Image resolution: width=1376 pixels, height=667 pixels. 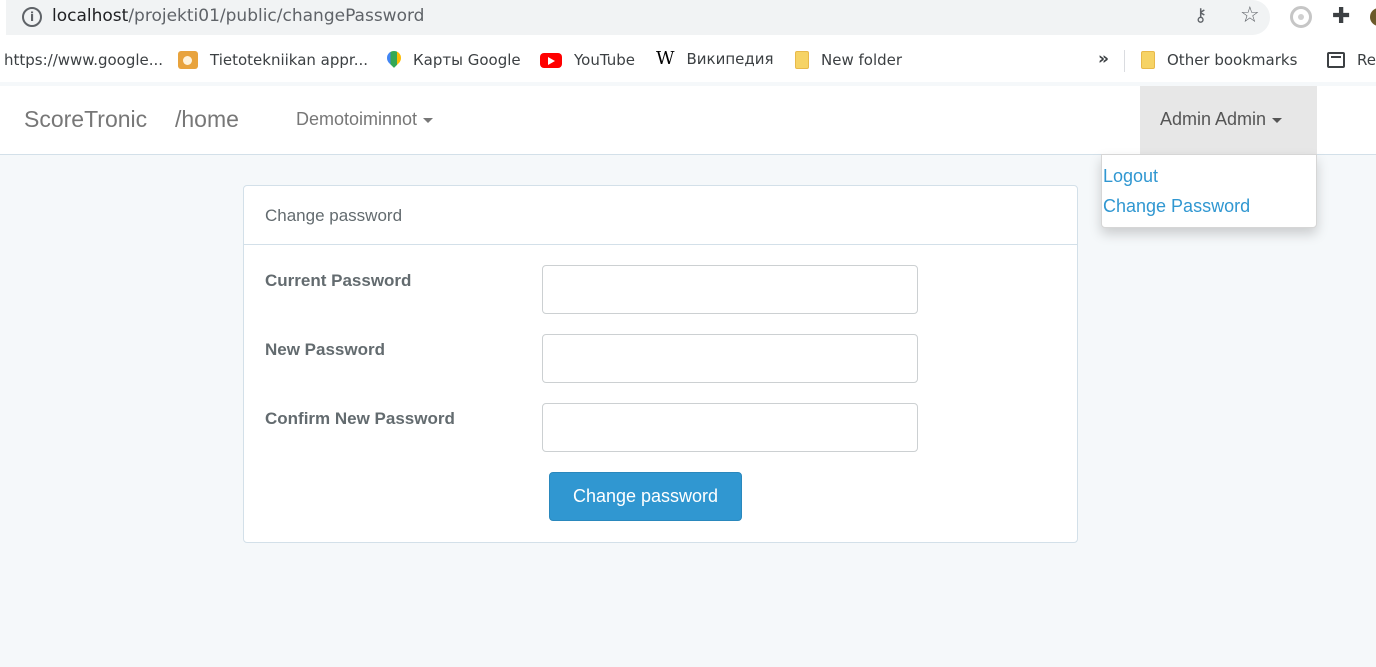 I want to click on demo-menu-label: Demotoiminnot, so click(x=357, y=119).